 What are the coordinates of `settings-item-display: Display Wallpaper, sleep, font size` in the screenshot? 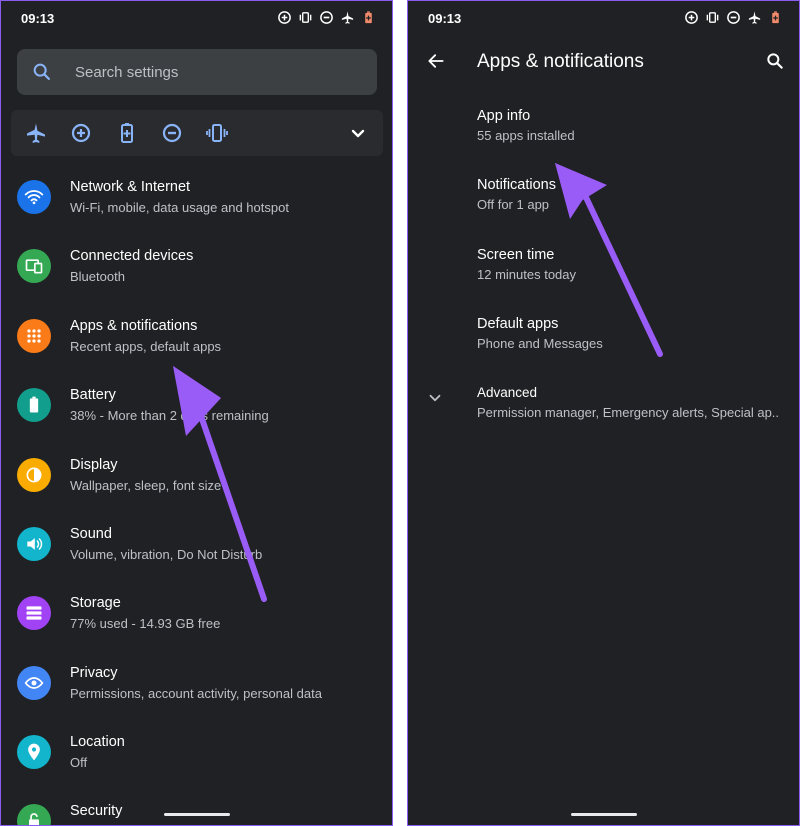 It's located at (196, 480).